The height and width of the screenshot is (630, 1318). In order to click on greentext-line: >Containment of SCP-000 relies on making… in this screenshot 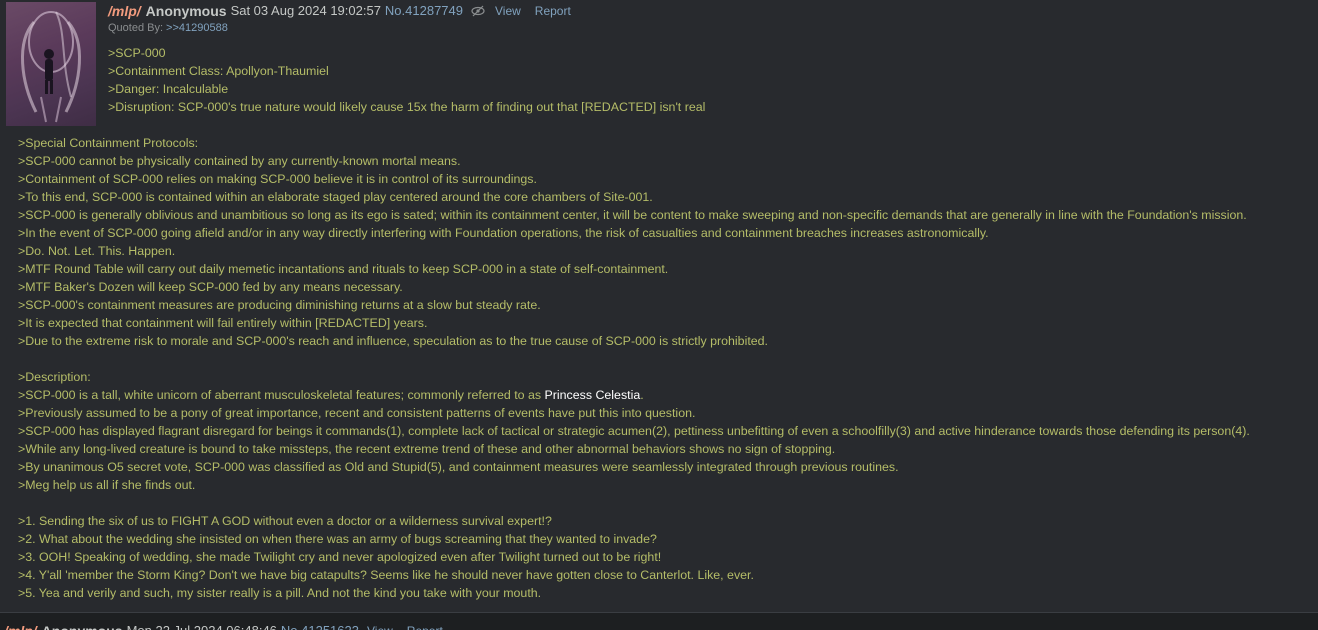, I will do `click(277, 179)`.